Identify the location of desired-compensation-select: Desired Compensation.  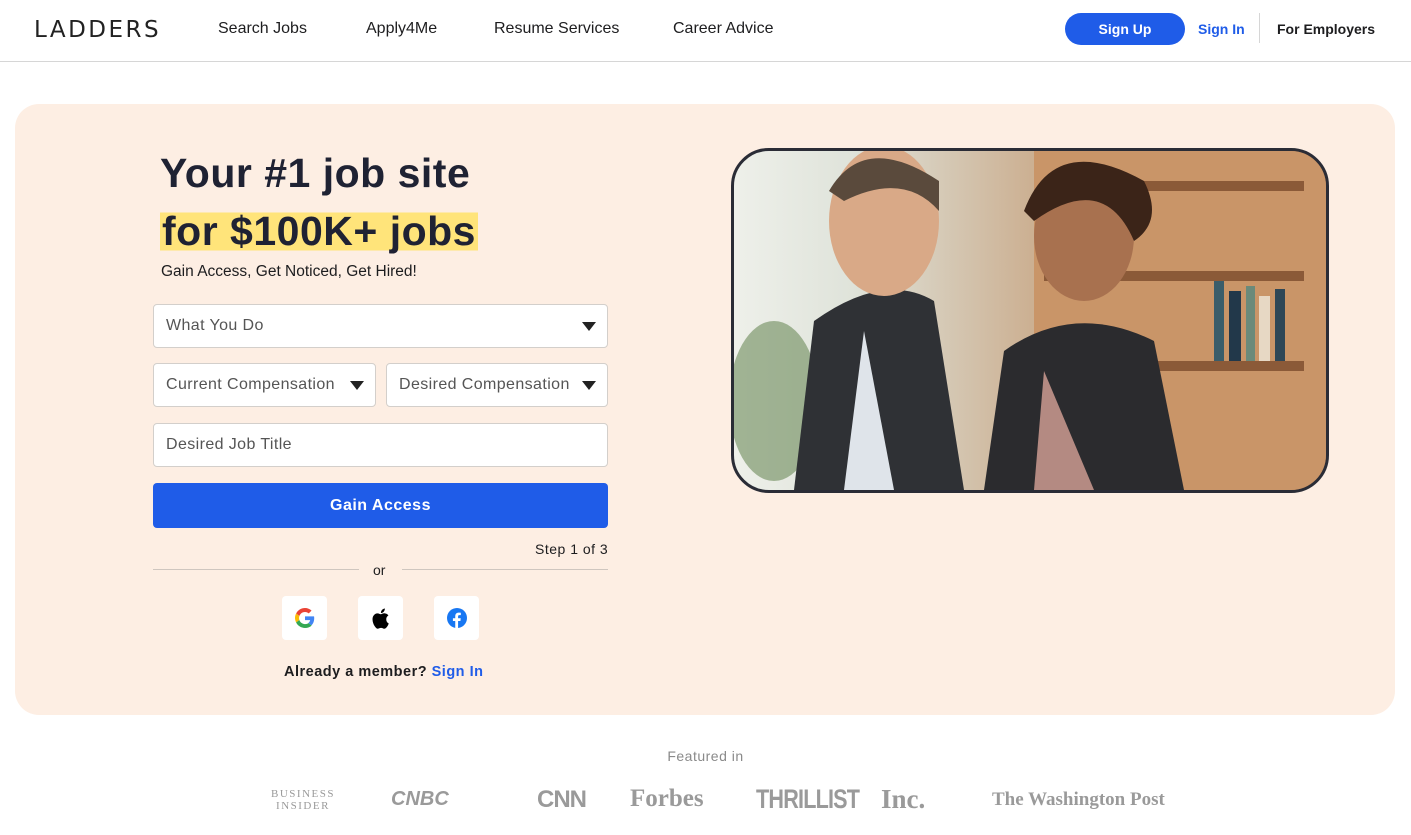
(497, 385).